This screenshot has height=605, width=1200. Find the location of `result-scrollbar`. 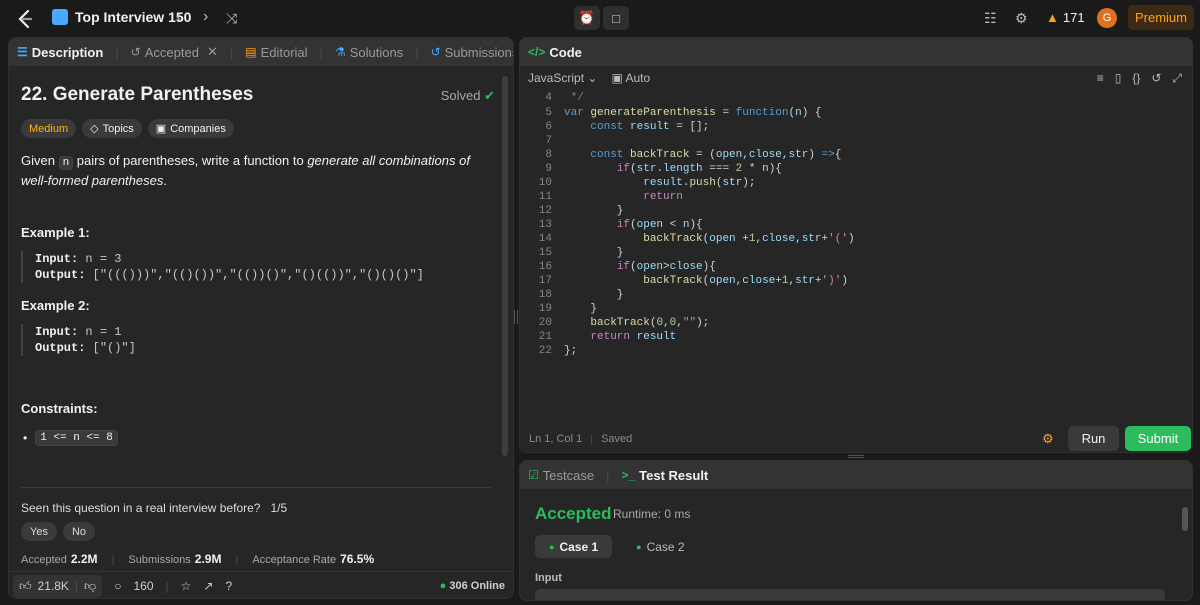

result-scrollbar is located at coordinates (1185, 546).